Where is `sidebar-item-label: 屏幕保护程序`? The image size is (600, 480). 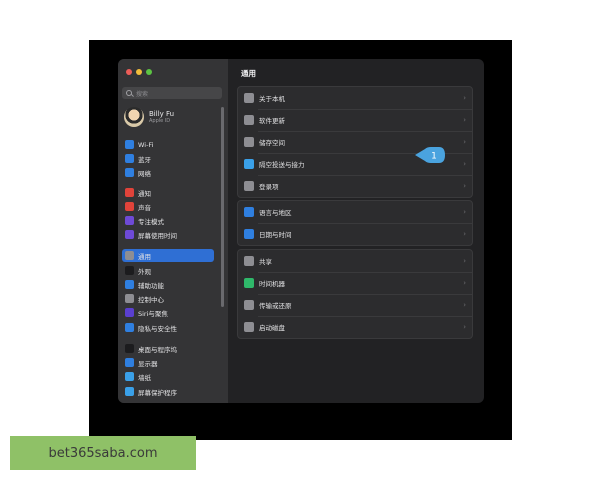
sidebar-item-label: 屏幕保护程序 is located at coordinates (157, 392).